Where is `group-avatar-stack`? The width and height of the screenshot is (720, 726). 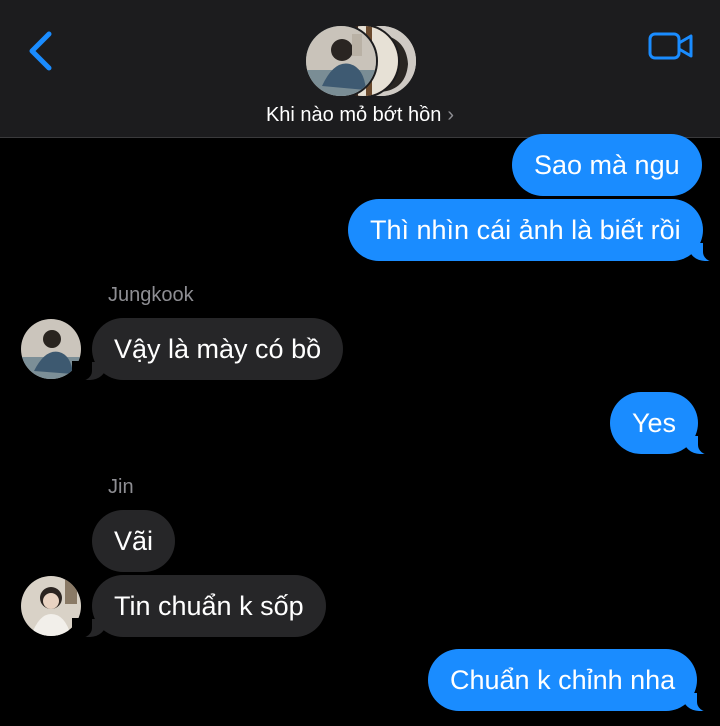 group-avatar-stack is located at coordinates (361, 61).